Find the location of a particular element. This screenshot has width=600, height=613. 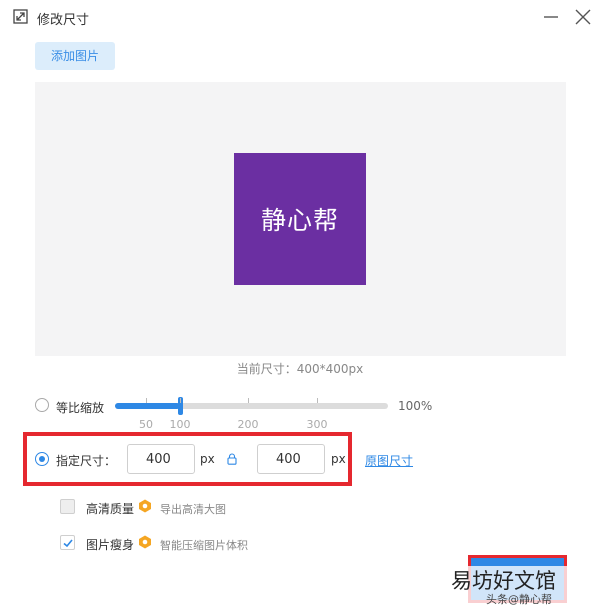

size-radio is located at coordinates (42, 459).